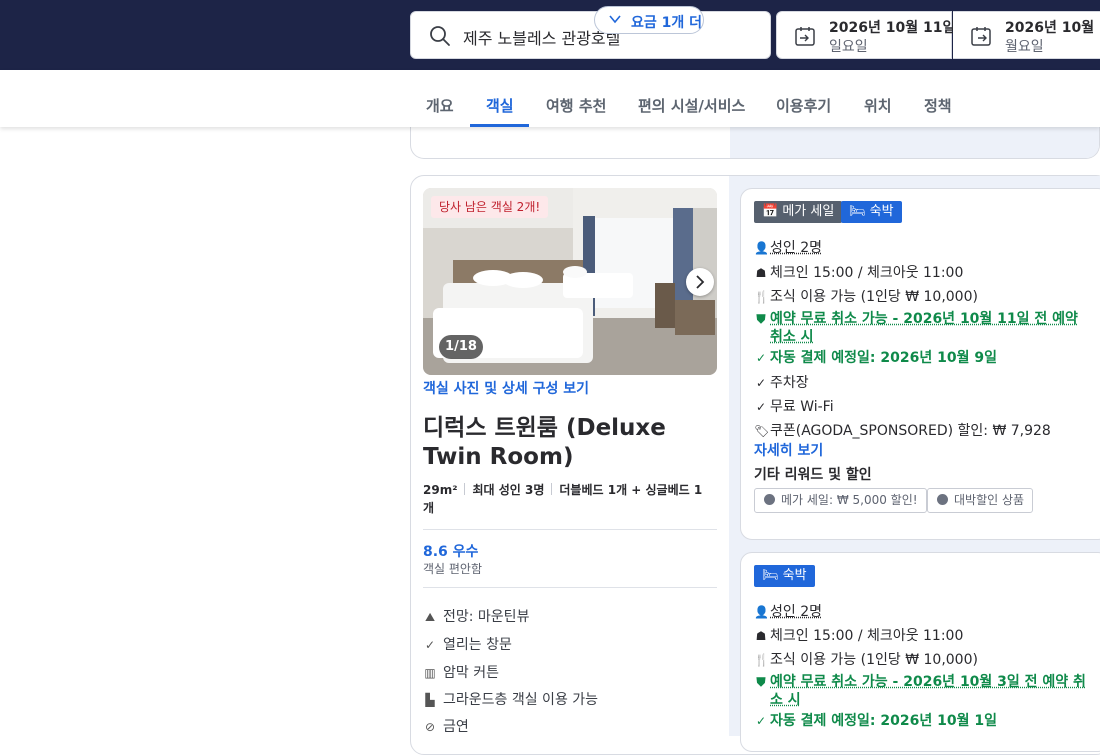 Image resolution: width=1100 pixels, height=755 pixels. What do you see at coordinates (1052, 28) in the screenshot?
I see `checkout-date: 2026년 10월 12` at bounding box center [1052, 28].